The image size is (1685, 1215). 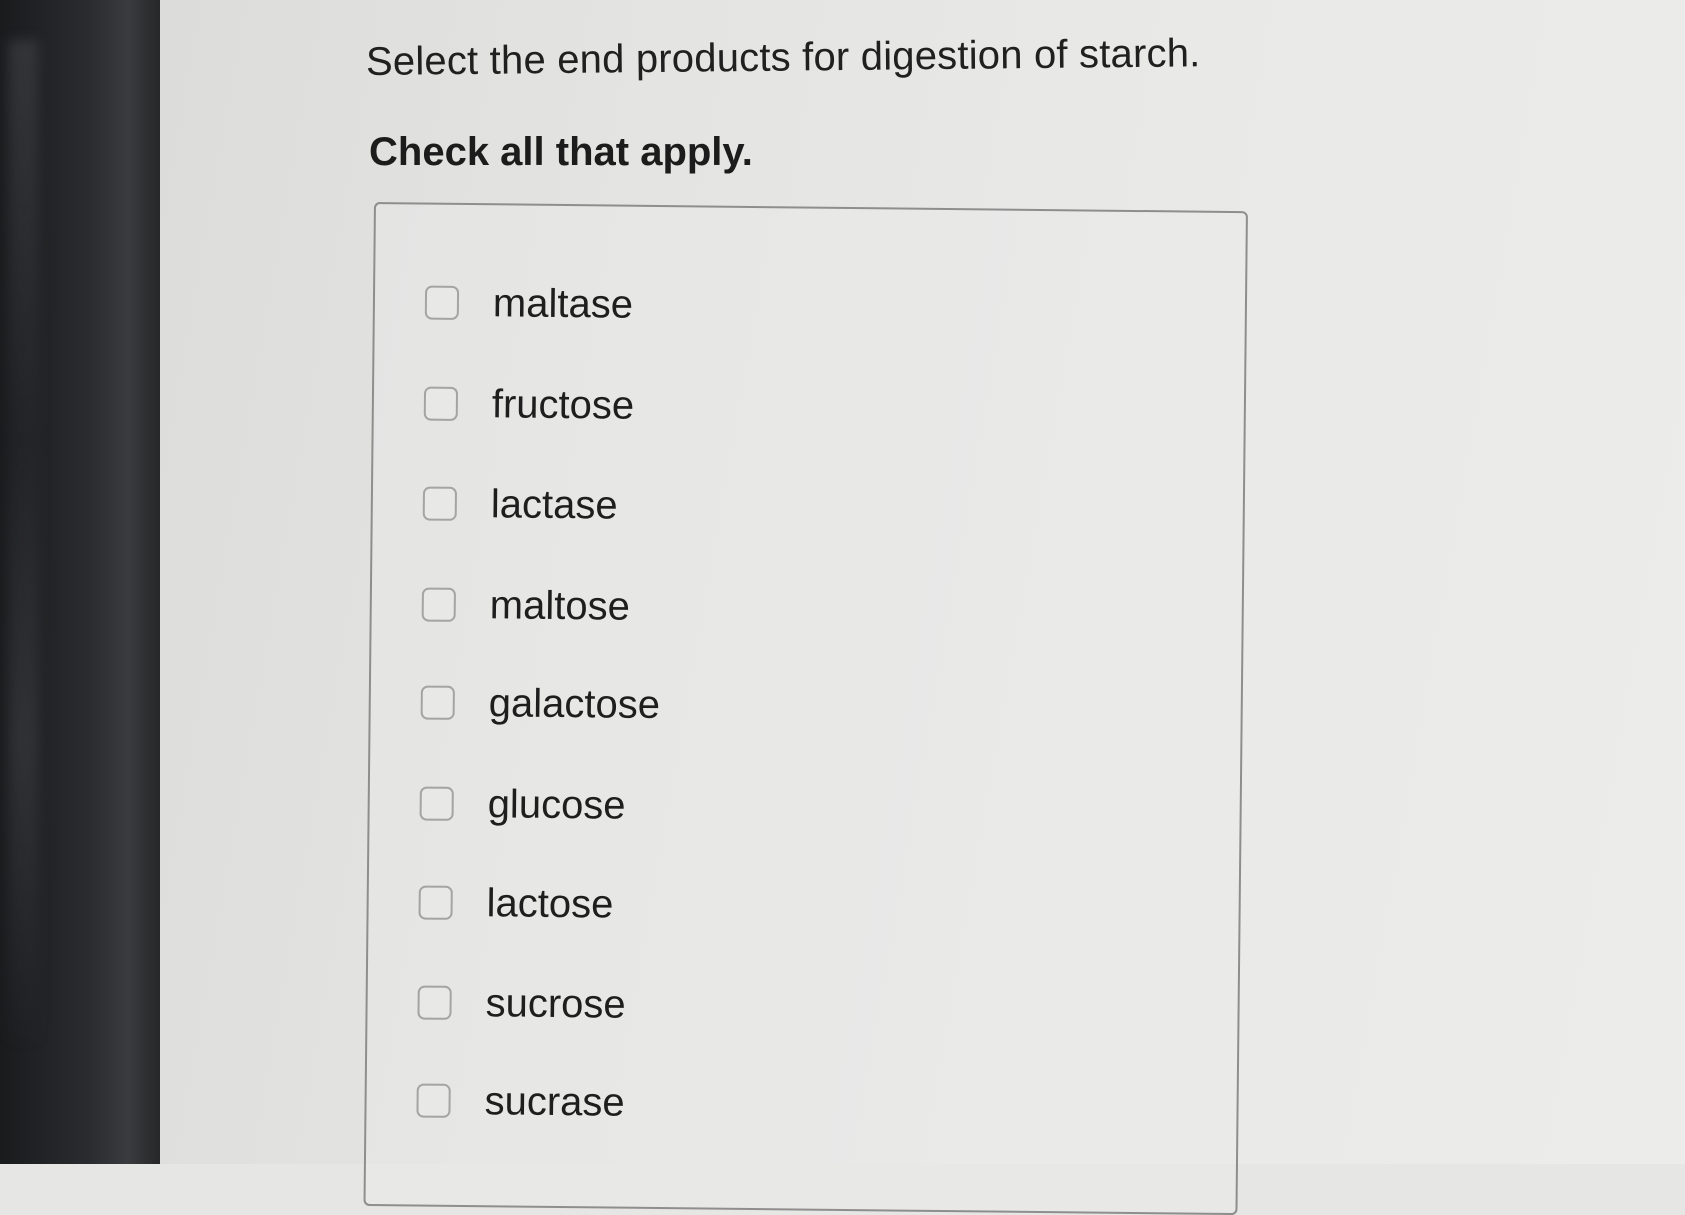 I want to click on option-label: maltose, so click(x=560, y=606).